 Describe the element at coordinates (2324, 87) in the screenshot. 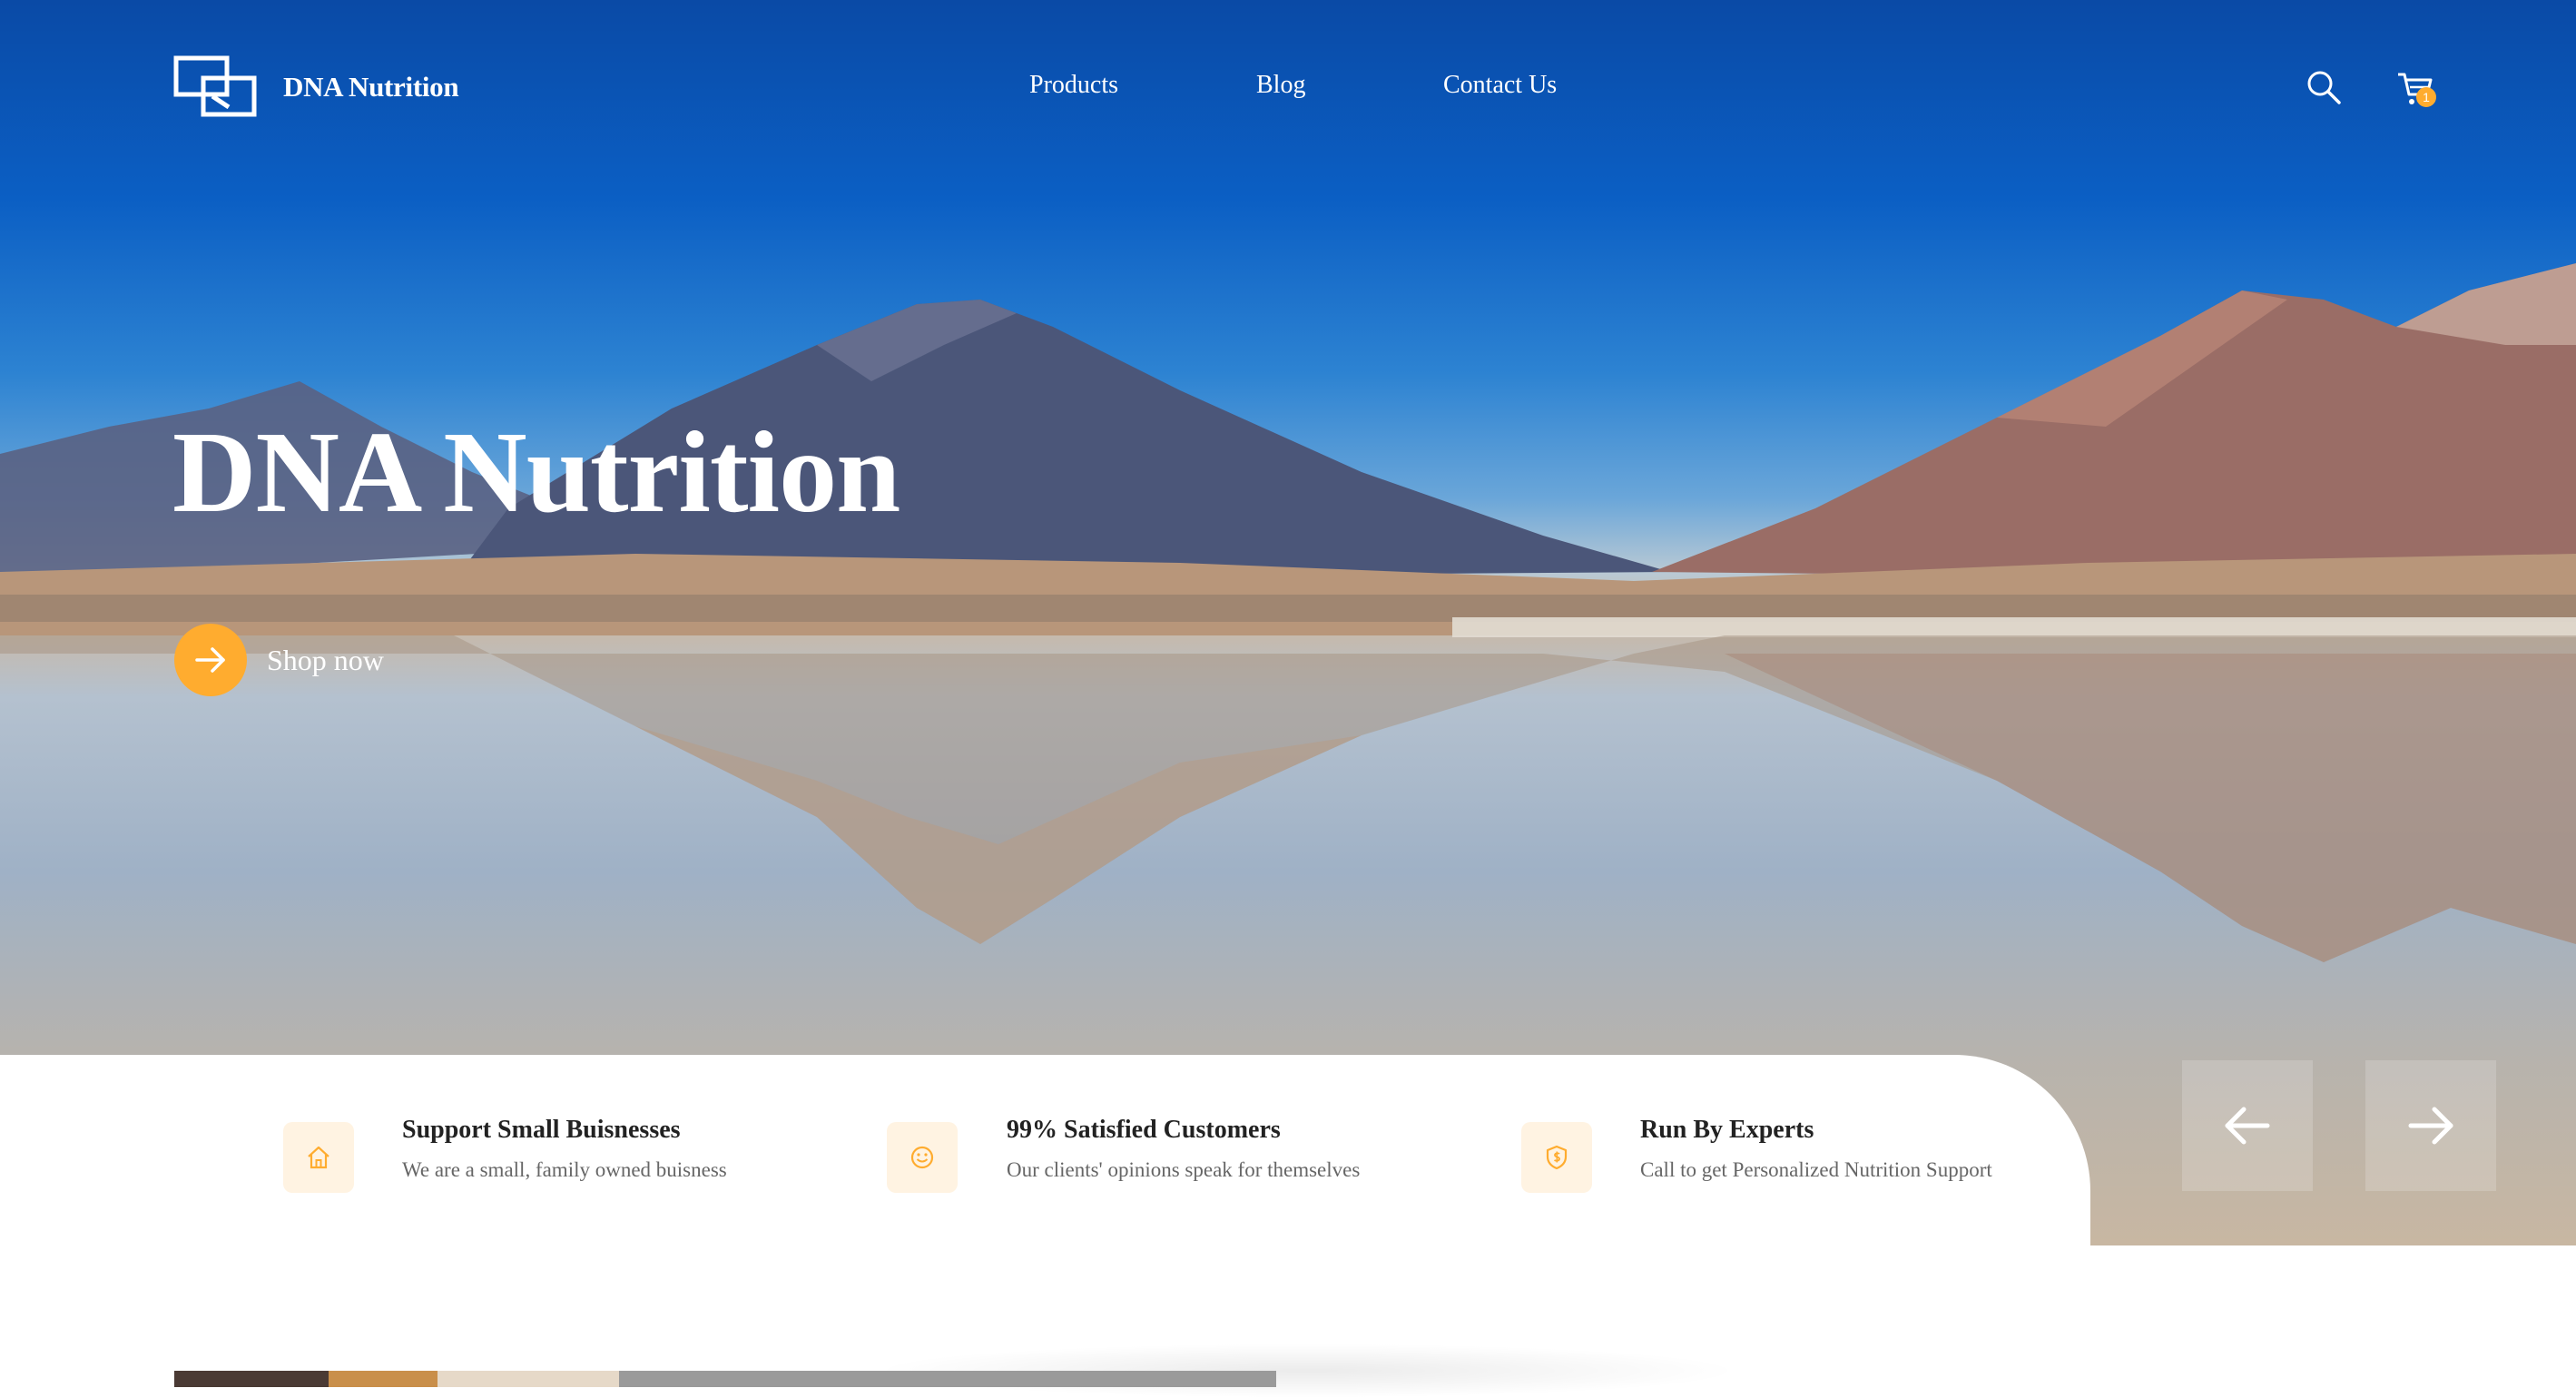

I see `search-icon` at that location.